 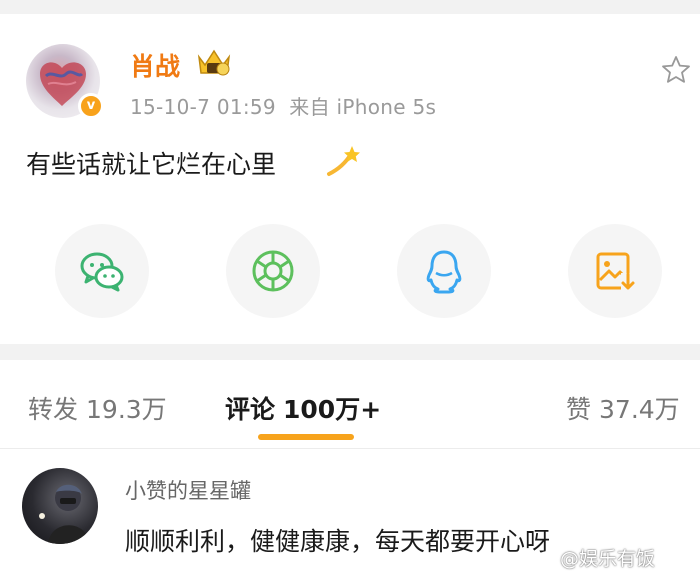 I want to click on wechat-icon, so click(x=102, y=272).